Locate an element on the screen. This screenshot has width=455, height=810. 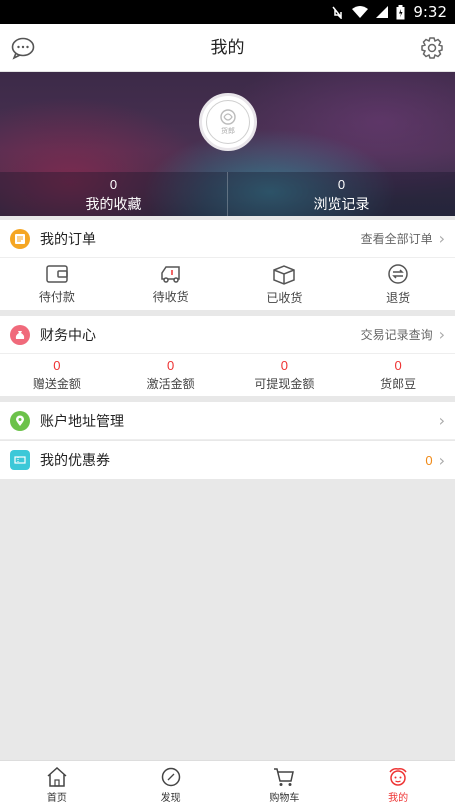
pending-payment-item: 待付款 is located at coordinates (57, 284).